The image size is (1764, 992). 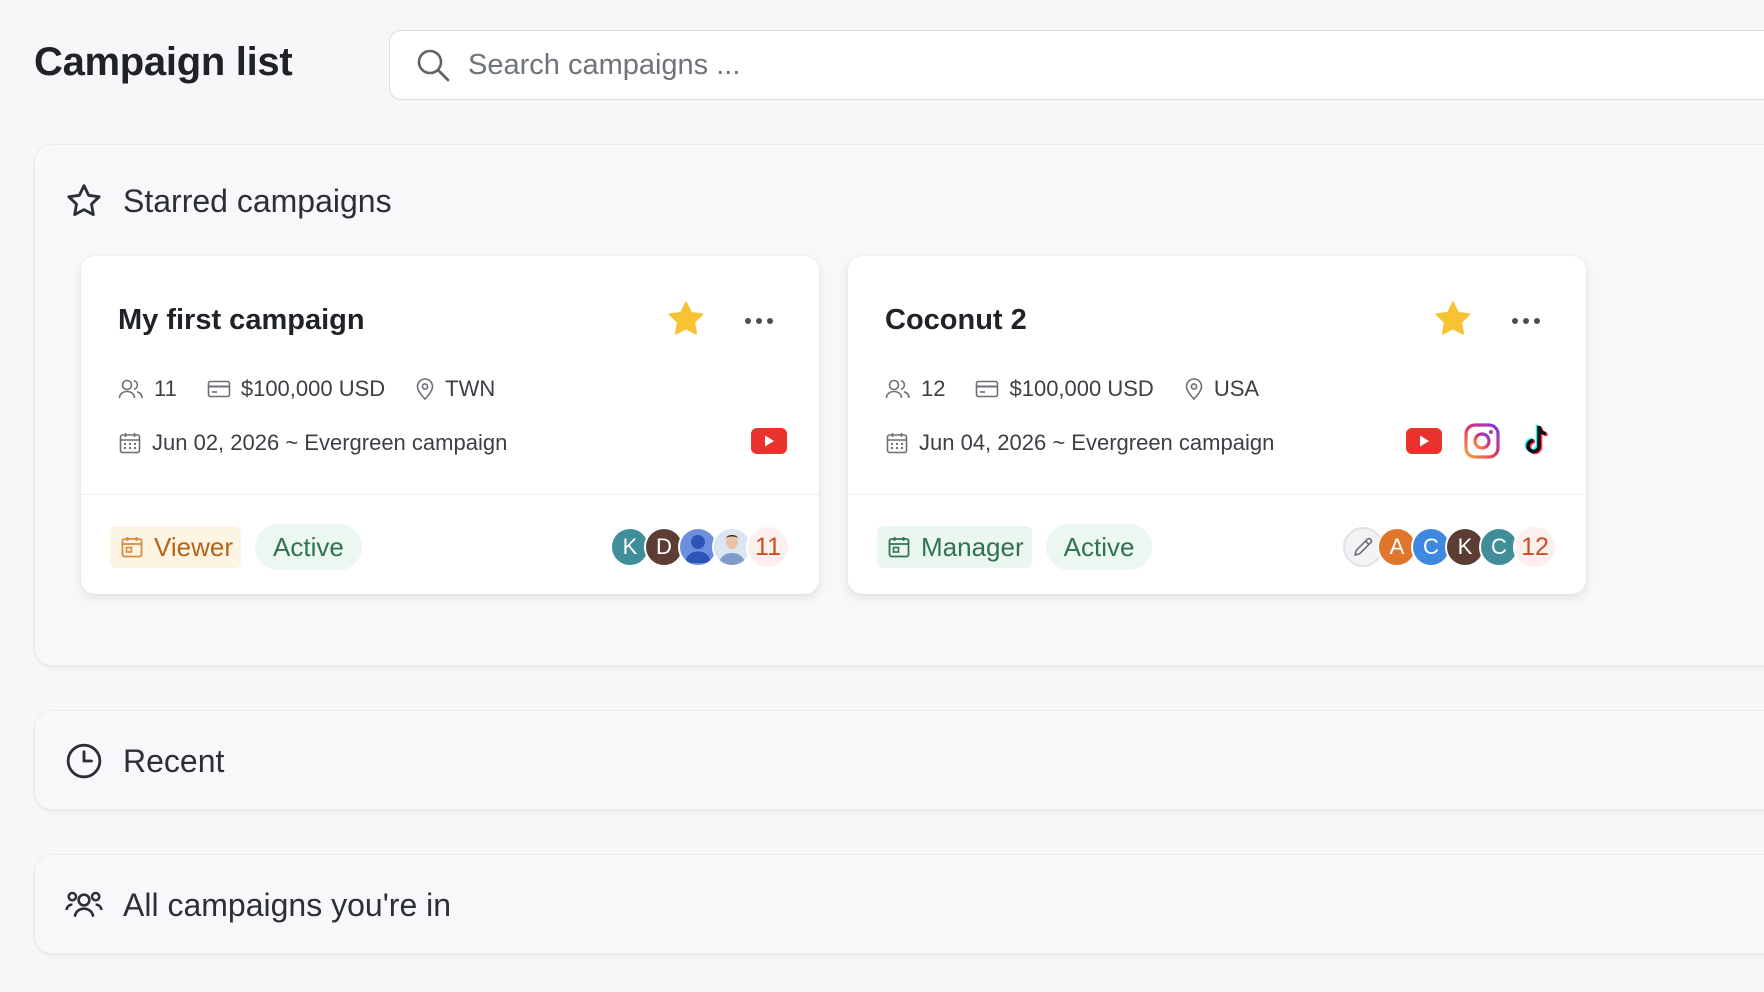 I want to click on member-avatars: K D 11, so click(x=700, y=547).